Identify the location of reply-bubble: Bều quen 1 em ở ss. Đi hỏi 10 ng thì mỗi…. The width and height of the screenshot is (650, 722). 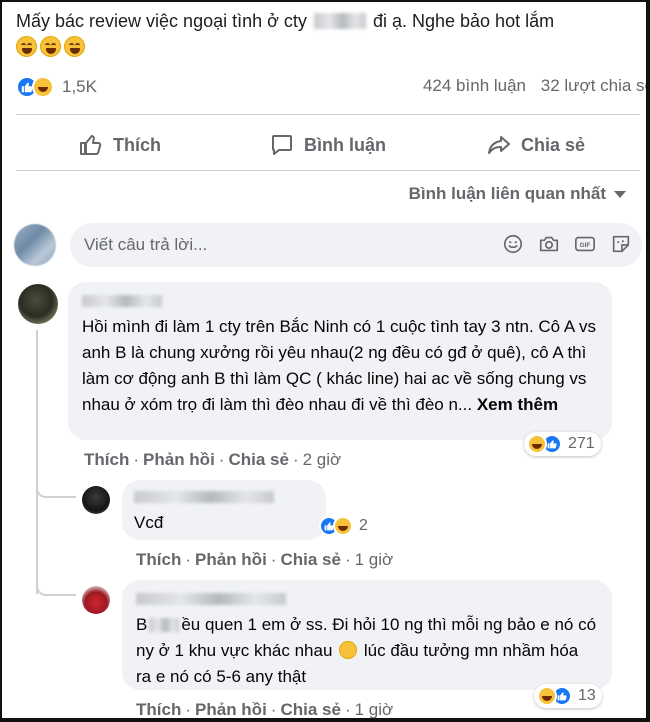
(367, 635).